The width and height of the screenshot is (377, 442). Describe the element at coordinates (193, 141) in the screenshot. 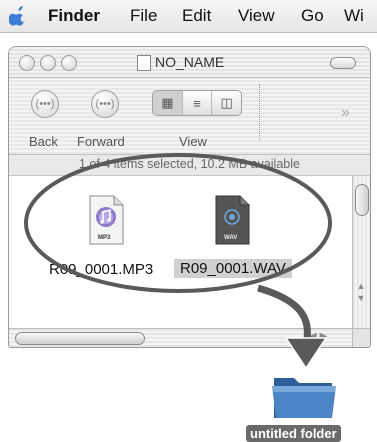

I see `view-label: View` at that location.